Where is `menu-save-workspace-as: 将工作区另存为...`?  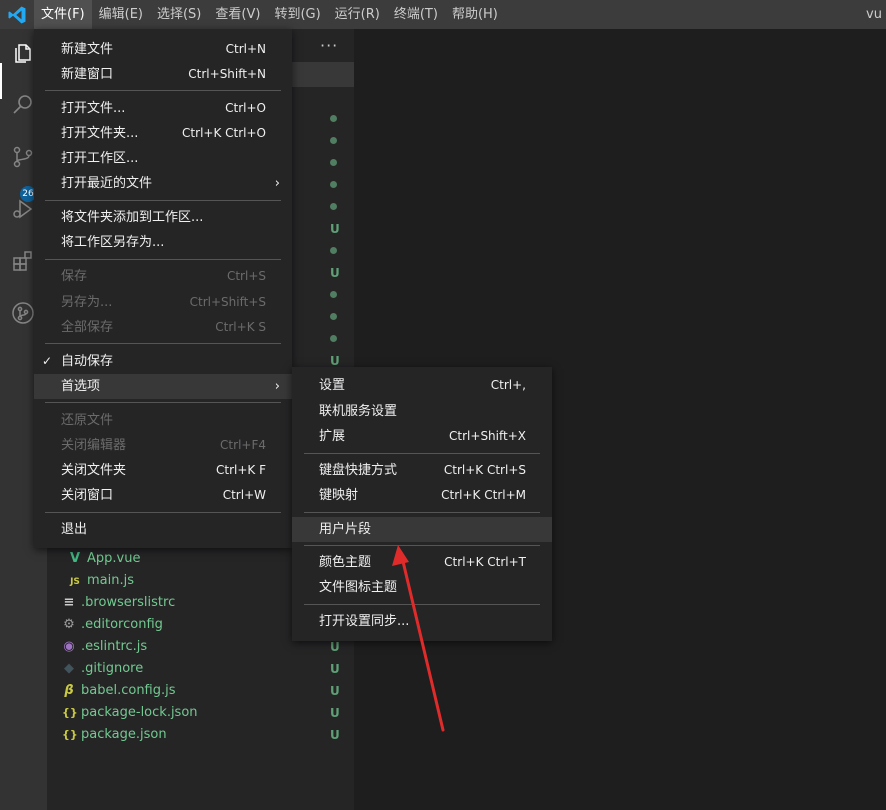 menu-save-workspace-as: 将工作区另存为... is located at coordinates (163, 242).